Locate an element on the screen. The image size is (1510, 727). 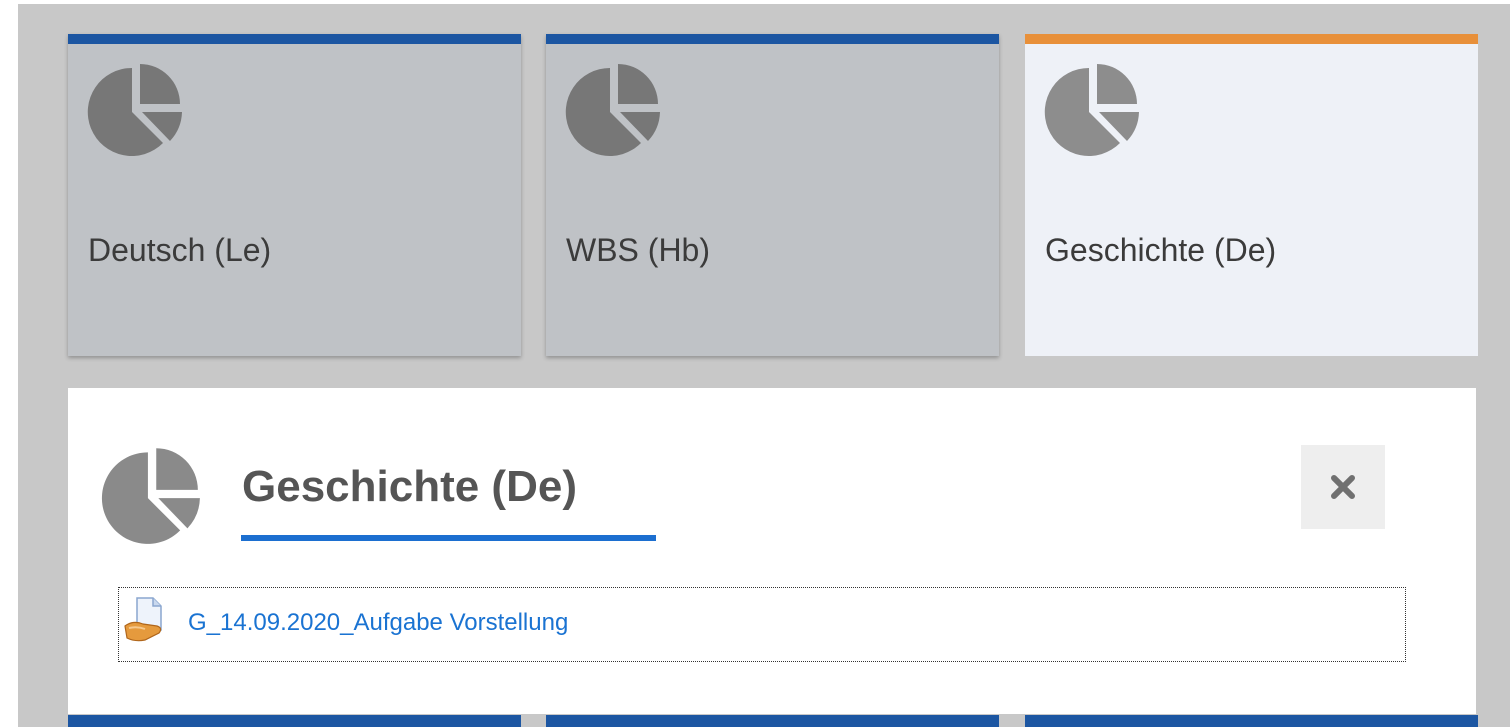
title-underline is located at coordinates (448, 538).